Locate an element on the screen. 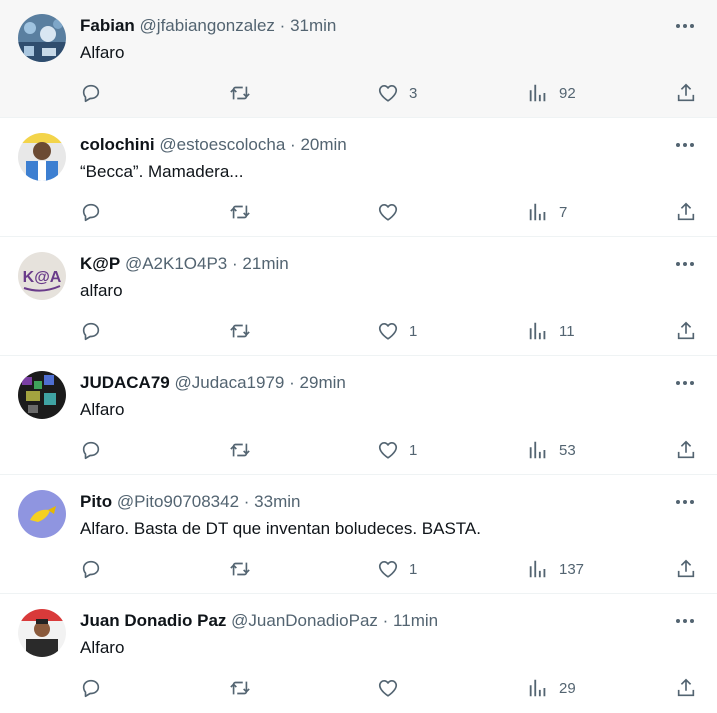 This screenshot has height=713, width=717. user-handle: @estoescolocha is located at coordinates (222, 144).